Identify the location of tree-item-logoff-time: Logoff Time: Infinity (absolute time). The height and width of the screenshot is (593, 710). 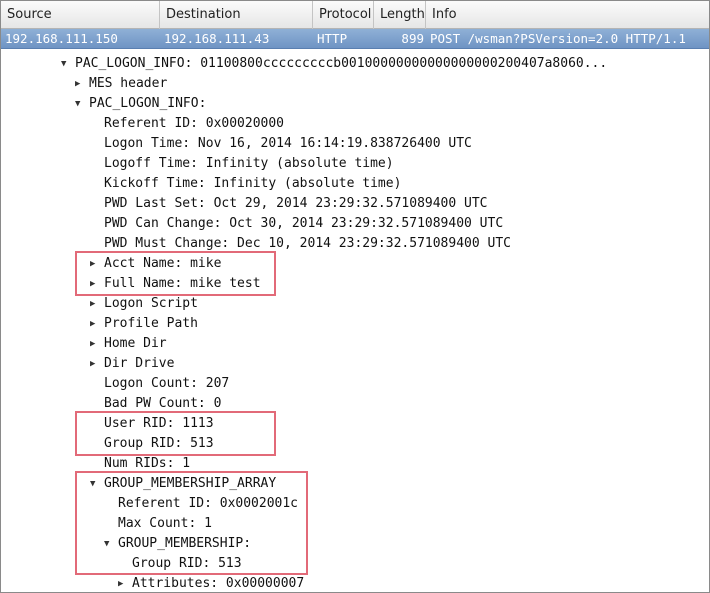
(249, 164).